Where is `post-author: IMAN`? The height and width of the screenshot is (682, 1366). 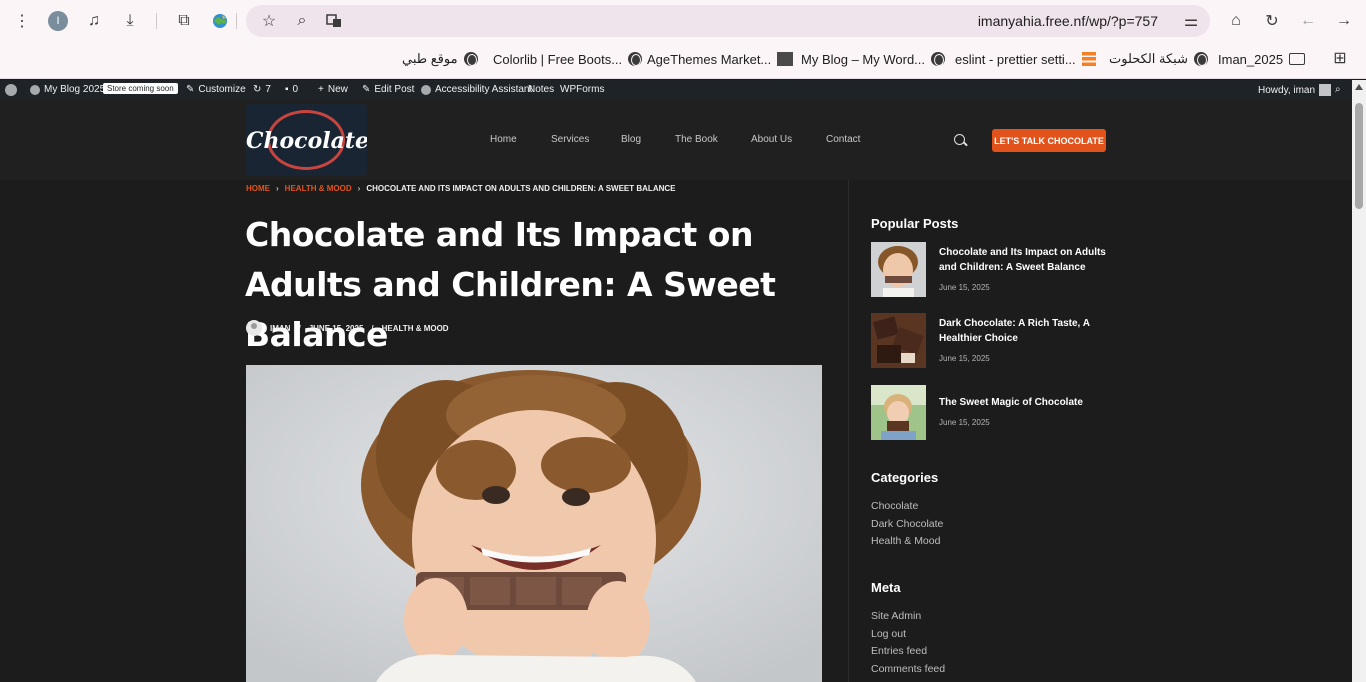
post-author: IMAN is located at coordinates (280, 328).